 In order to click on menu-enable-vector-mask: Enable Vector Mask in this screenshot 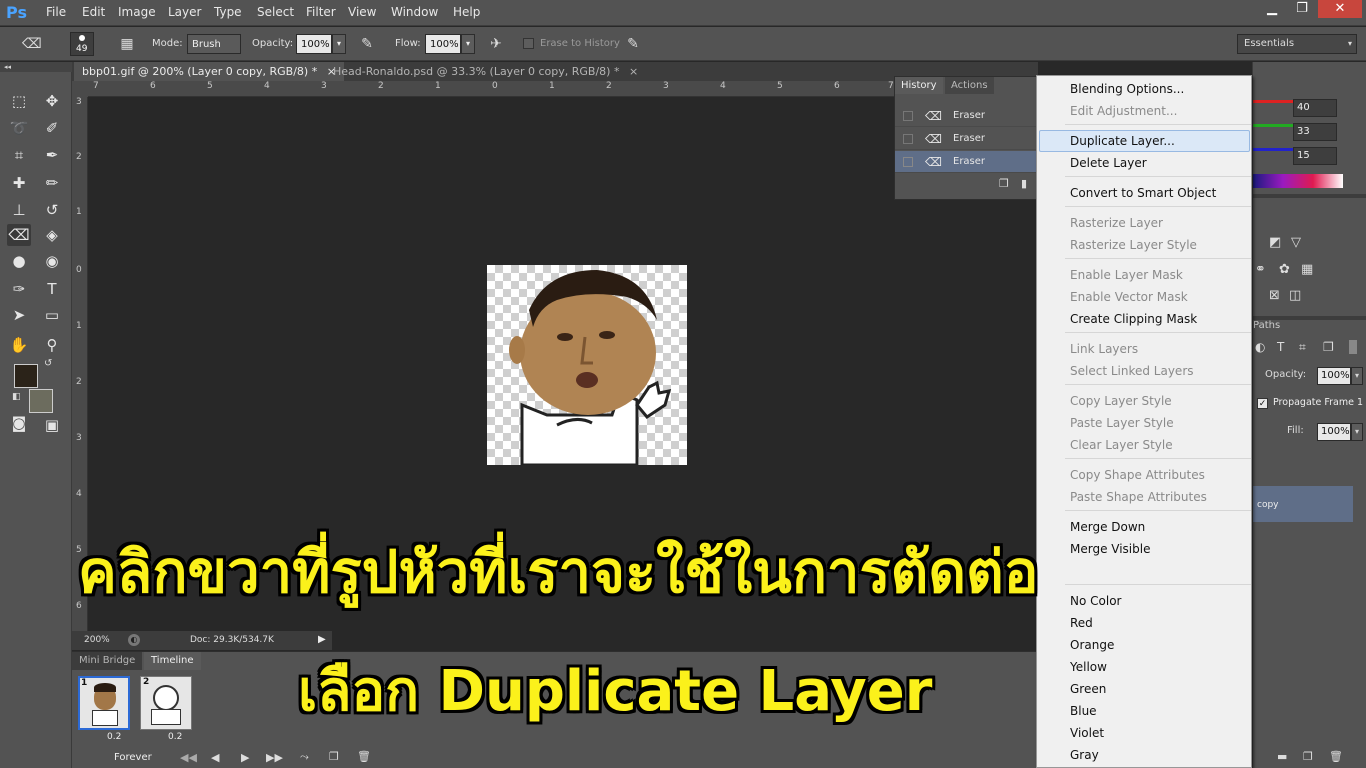, I will do `click(1129, 297)`.